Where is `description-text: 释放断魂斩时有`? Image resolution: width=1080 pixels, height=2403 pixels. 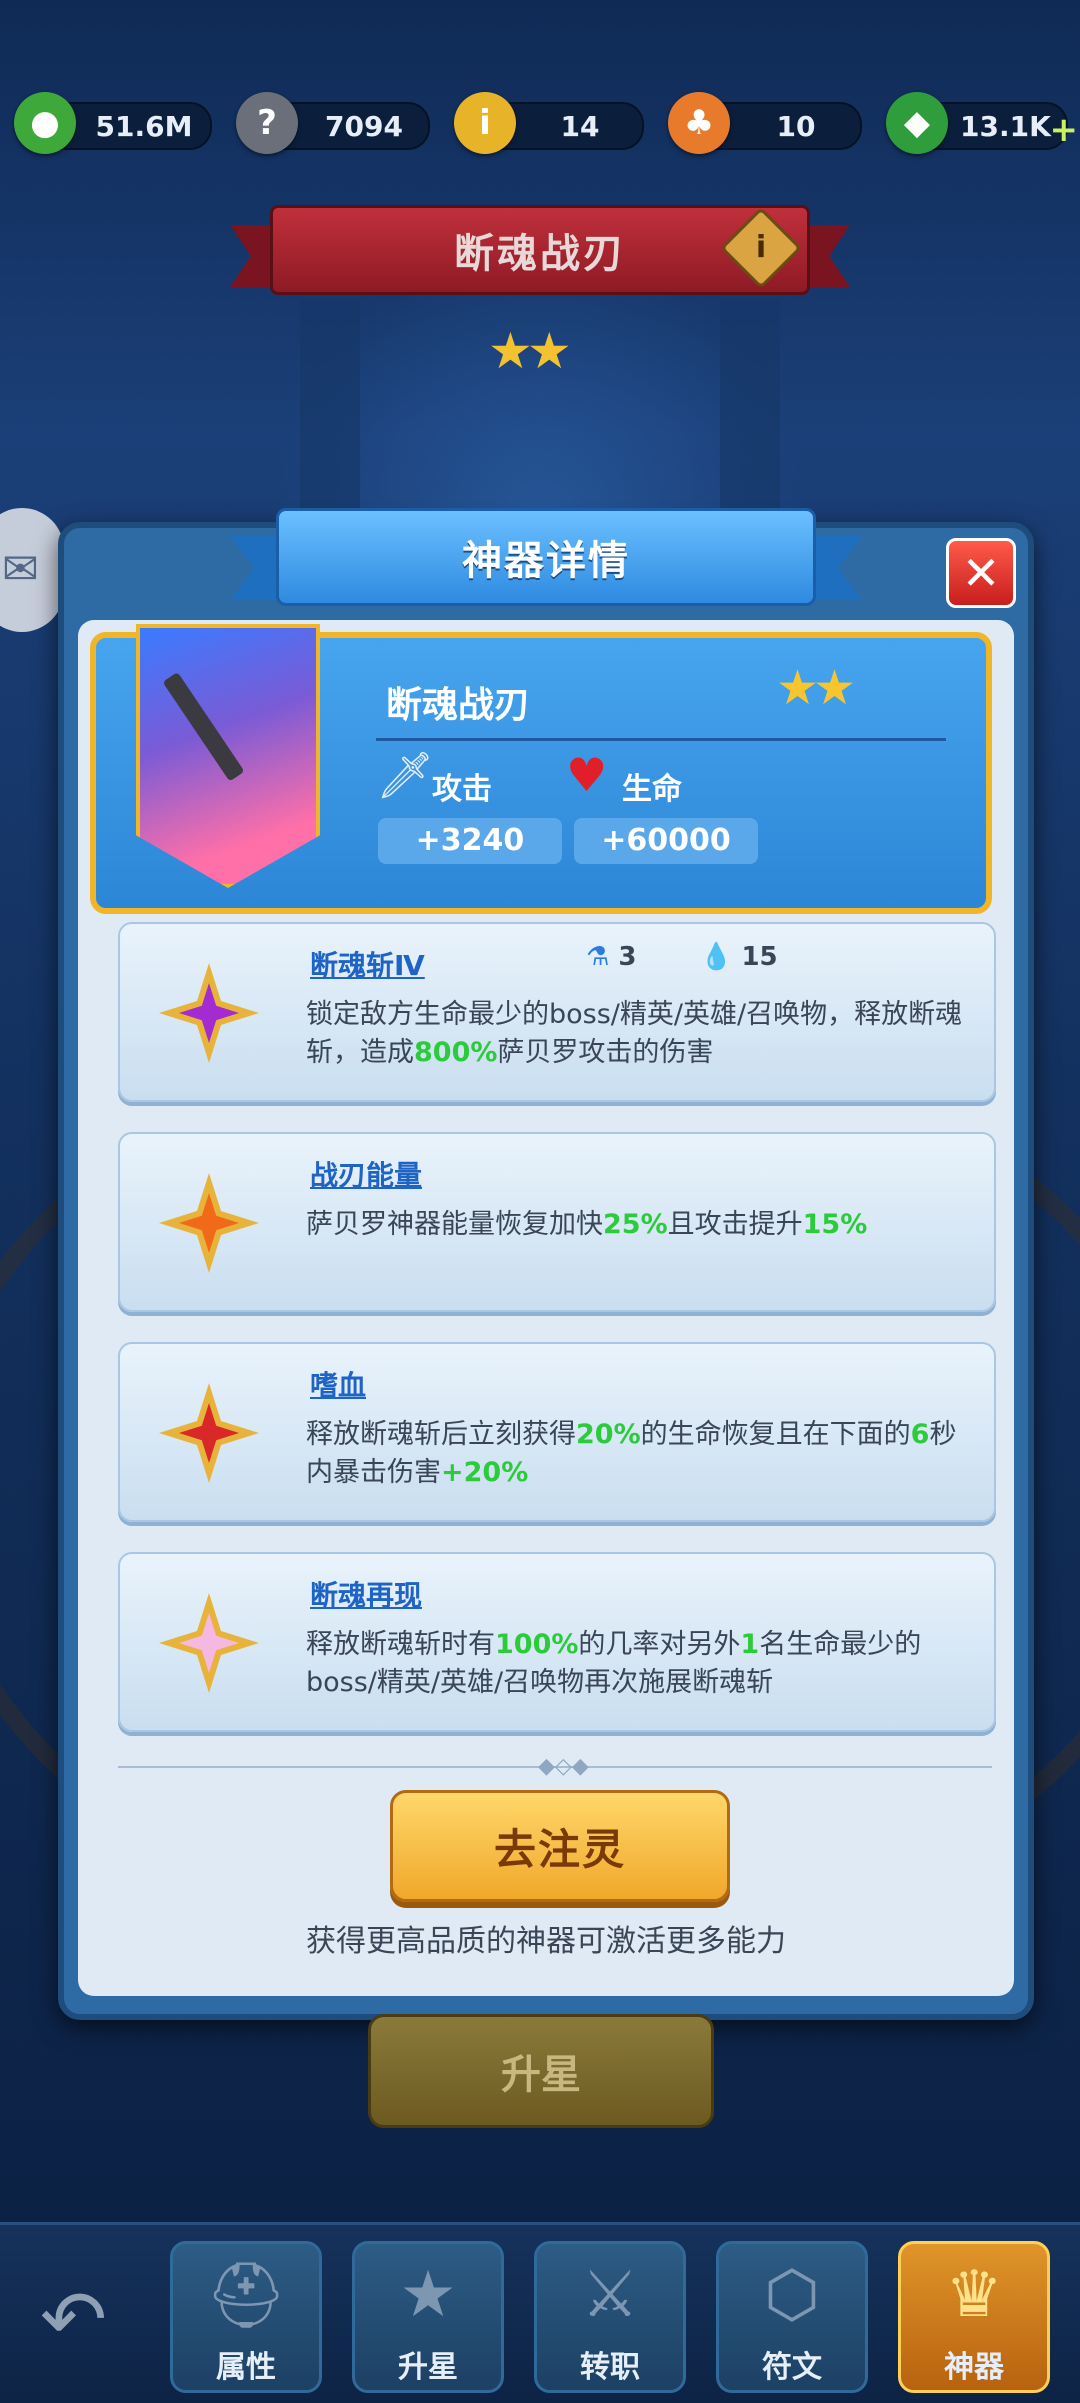
description-text: 释放断魂斩时有 is located at coordinates (400, 1644).